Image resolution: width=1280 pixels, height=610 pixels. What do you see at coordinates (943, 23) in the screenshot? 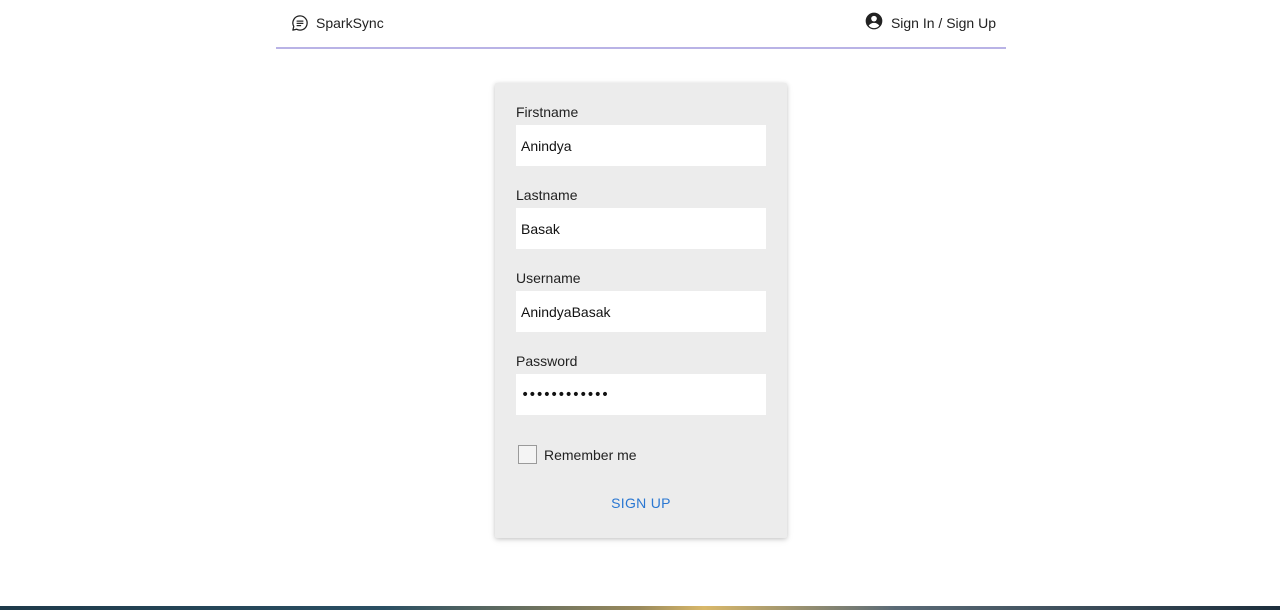
I see `auth-link-label: Sign In / Sign Up` at bounding box center [943, 23].